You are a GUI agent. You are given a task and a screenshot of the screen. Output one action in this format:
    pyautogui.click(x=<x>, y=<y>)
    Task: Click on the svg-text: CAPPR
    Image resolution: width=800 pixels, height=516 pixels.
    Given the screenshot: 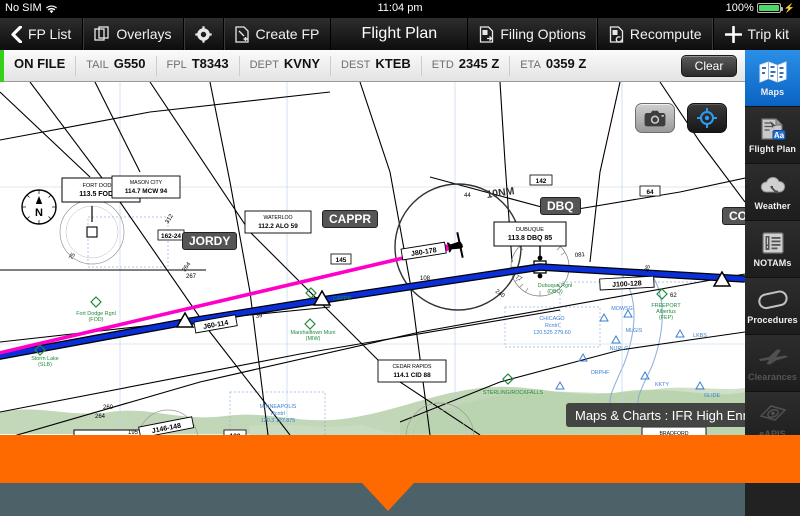 What is the action you would take?
    pyautogui.click(x=342, y=299)
    